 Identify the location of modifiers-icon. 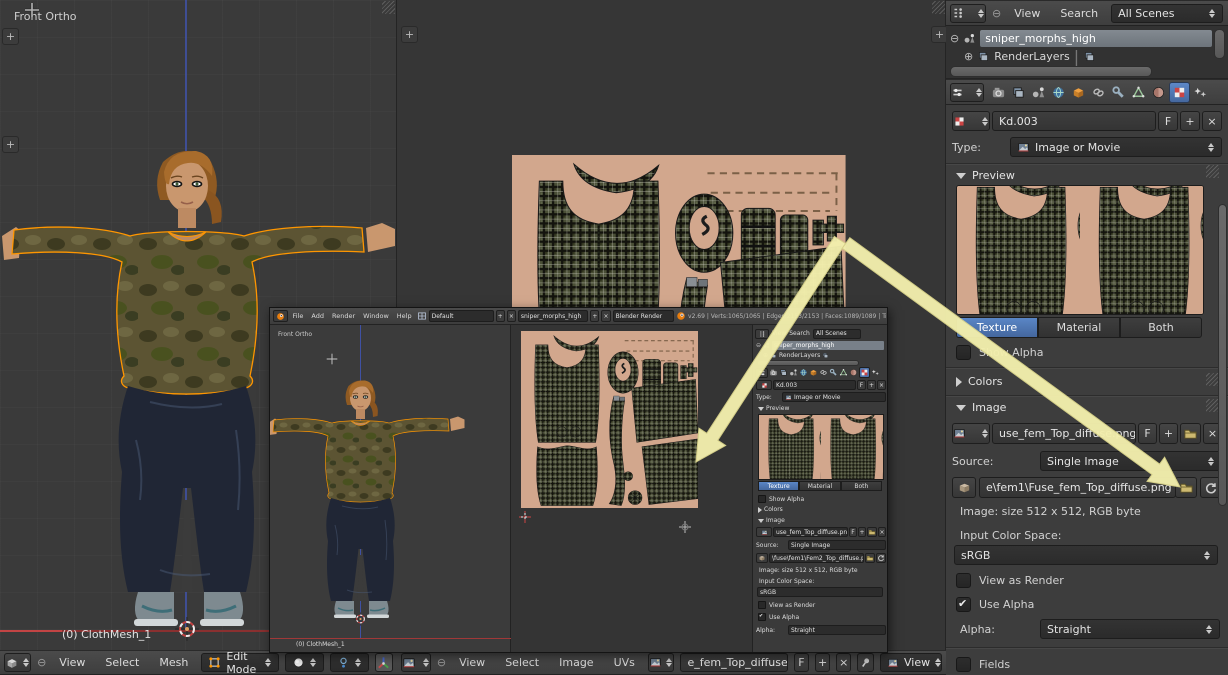
(833, 372).